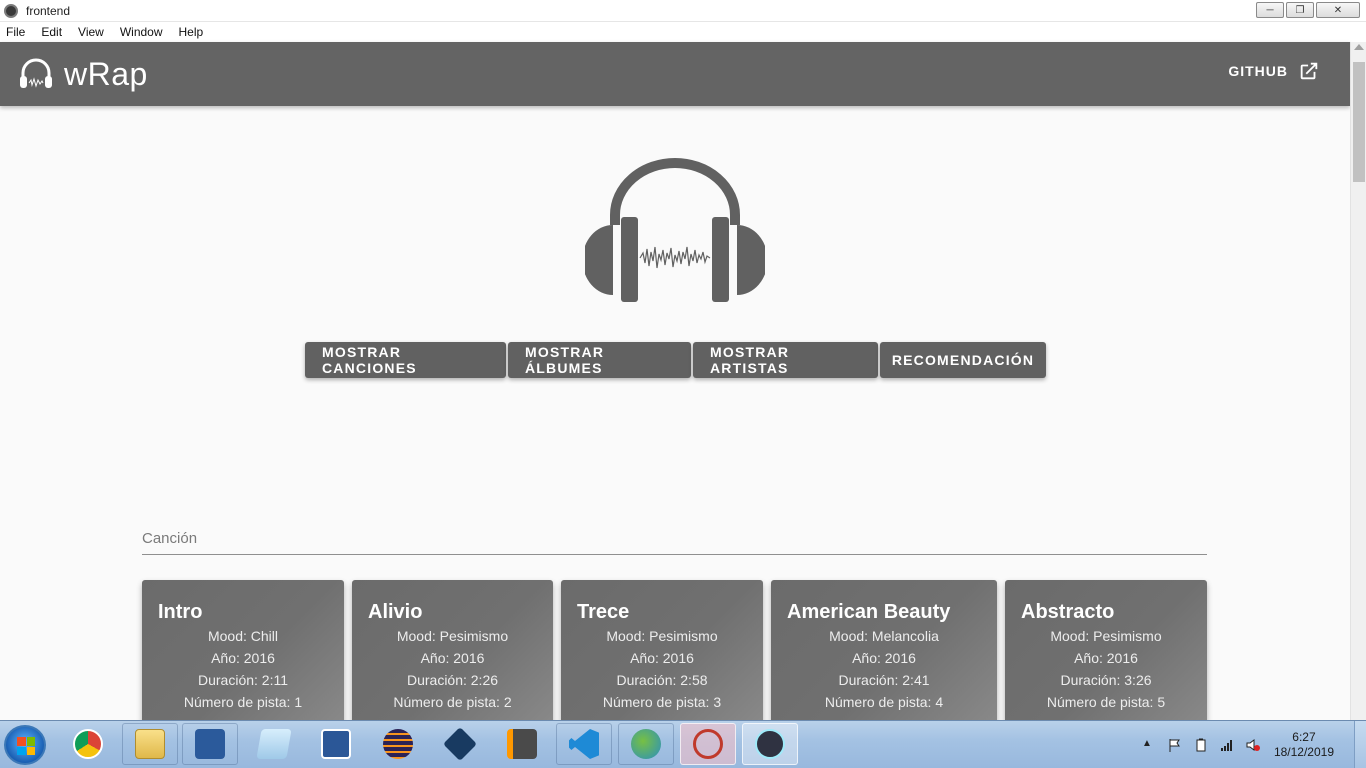 The height and width of the screenshot is (768, 1366). What do you see at coordinates (452, 680) in the screenshot?
I see `song-duration: Duración: 2:26` at bounding box center [452, 680].